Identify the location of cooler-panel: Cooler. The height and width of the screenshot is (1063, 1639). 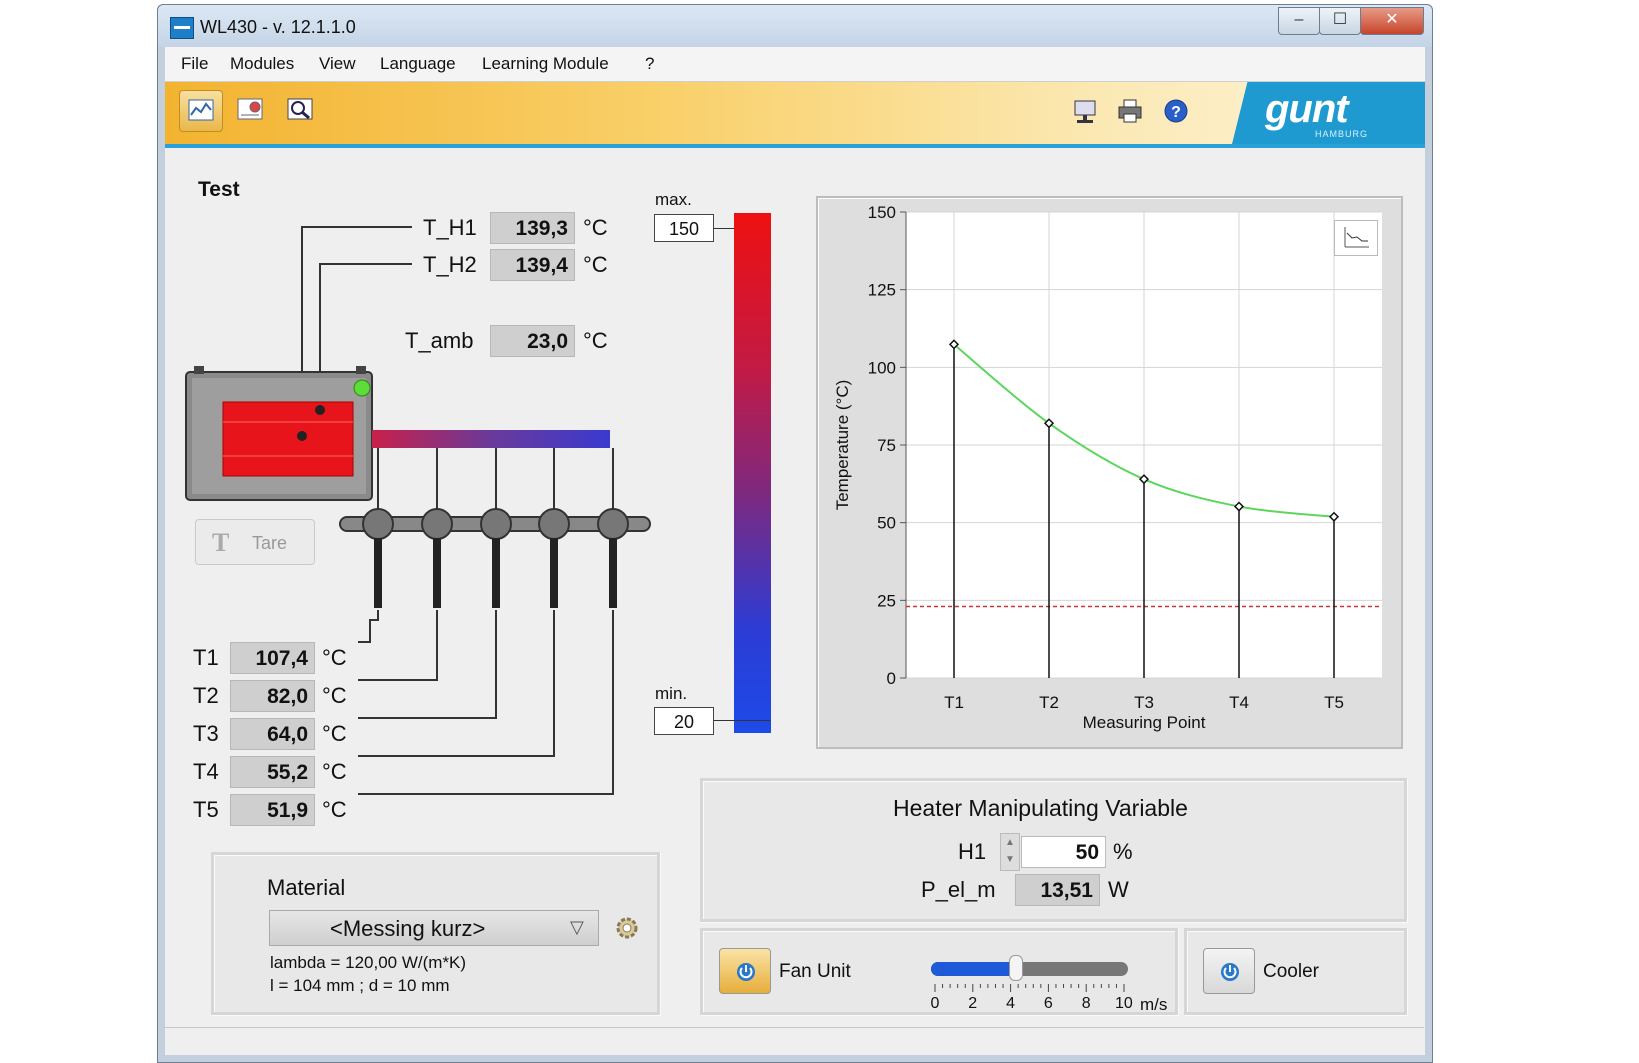
(1295, 971).